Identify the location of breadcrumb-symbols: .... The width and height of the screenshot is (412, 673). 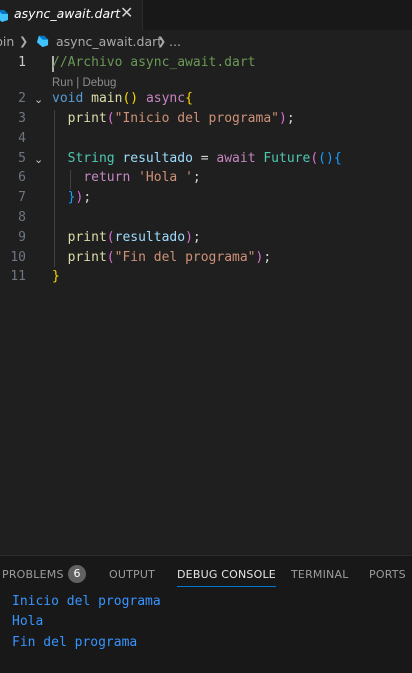
(175, 41).